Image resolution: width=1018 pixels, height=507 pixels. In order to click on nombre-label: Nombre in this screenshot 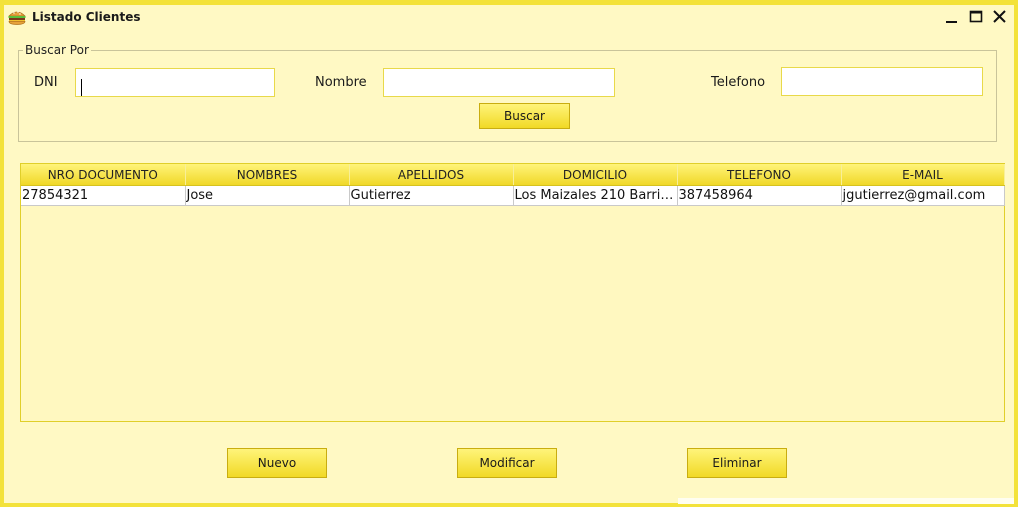, I will do `click(341, 82)`.